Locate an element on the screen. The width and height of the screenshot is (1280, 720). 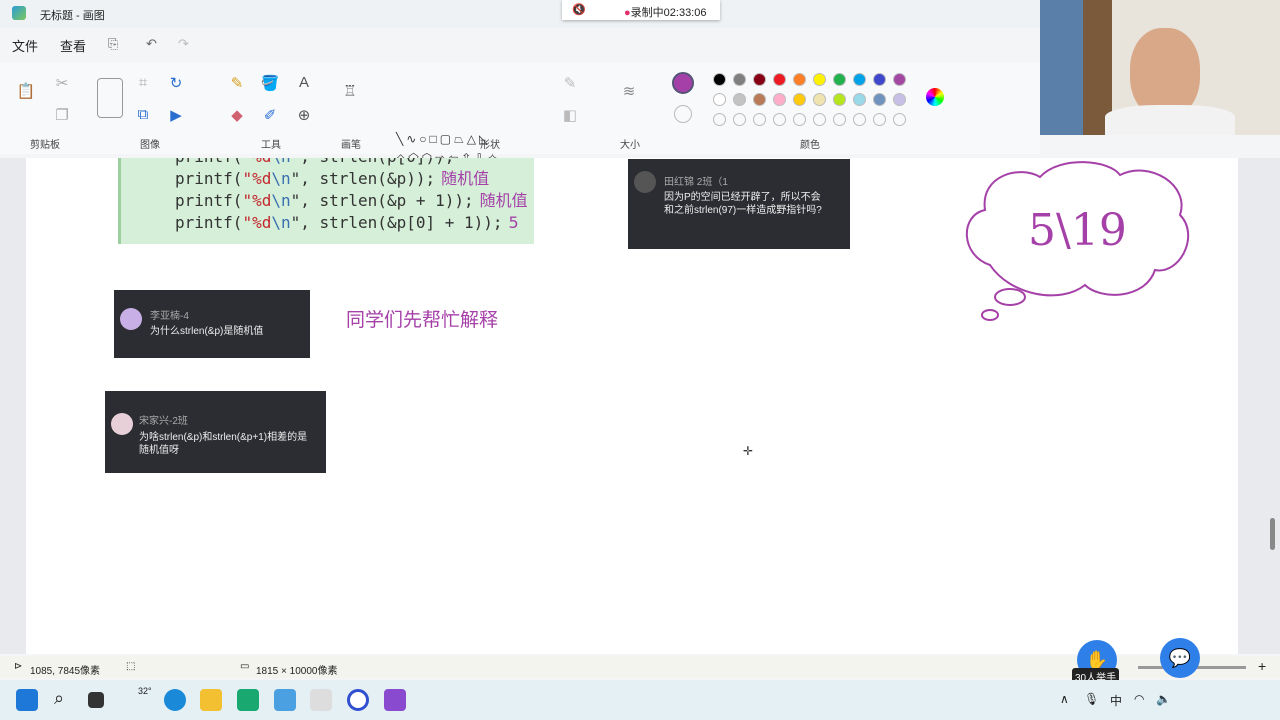
search-icon: ⌕ is located at coordinates (59, 698).